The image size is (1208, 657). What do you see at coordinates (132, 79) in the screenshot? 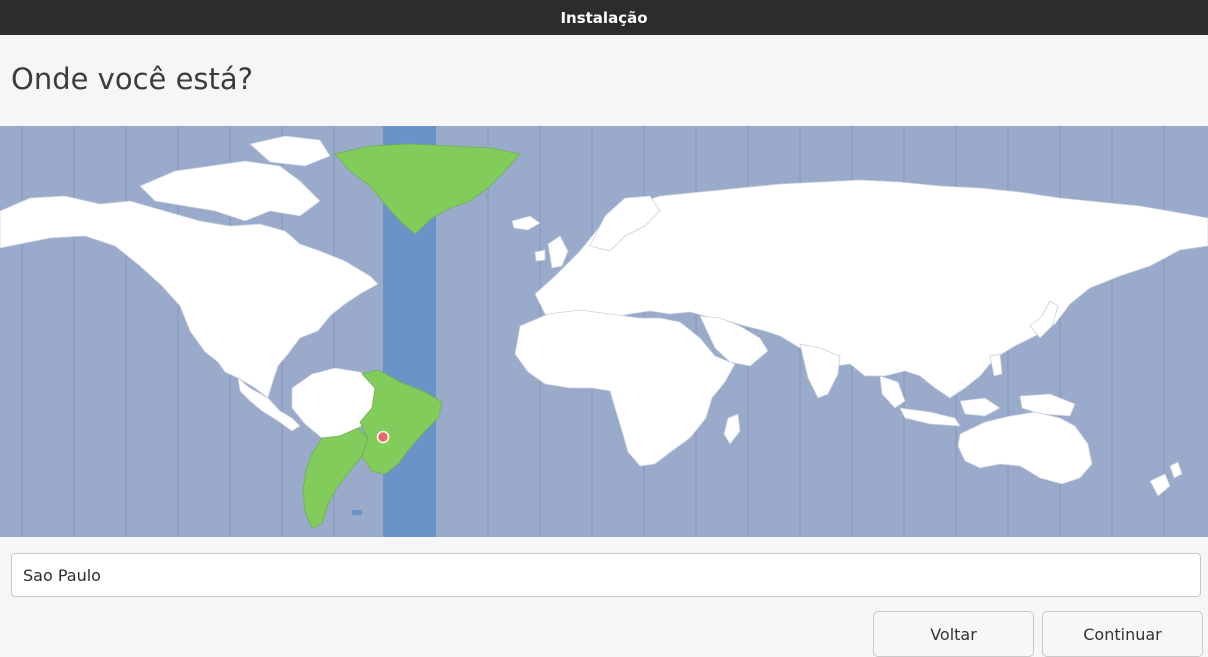
I see `page-title: Onde você está?` at bounding box center [132, 79].